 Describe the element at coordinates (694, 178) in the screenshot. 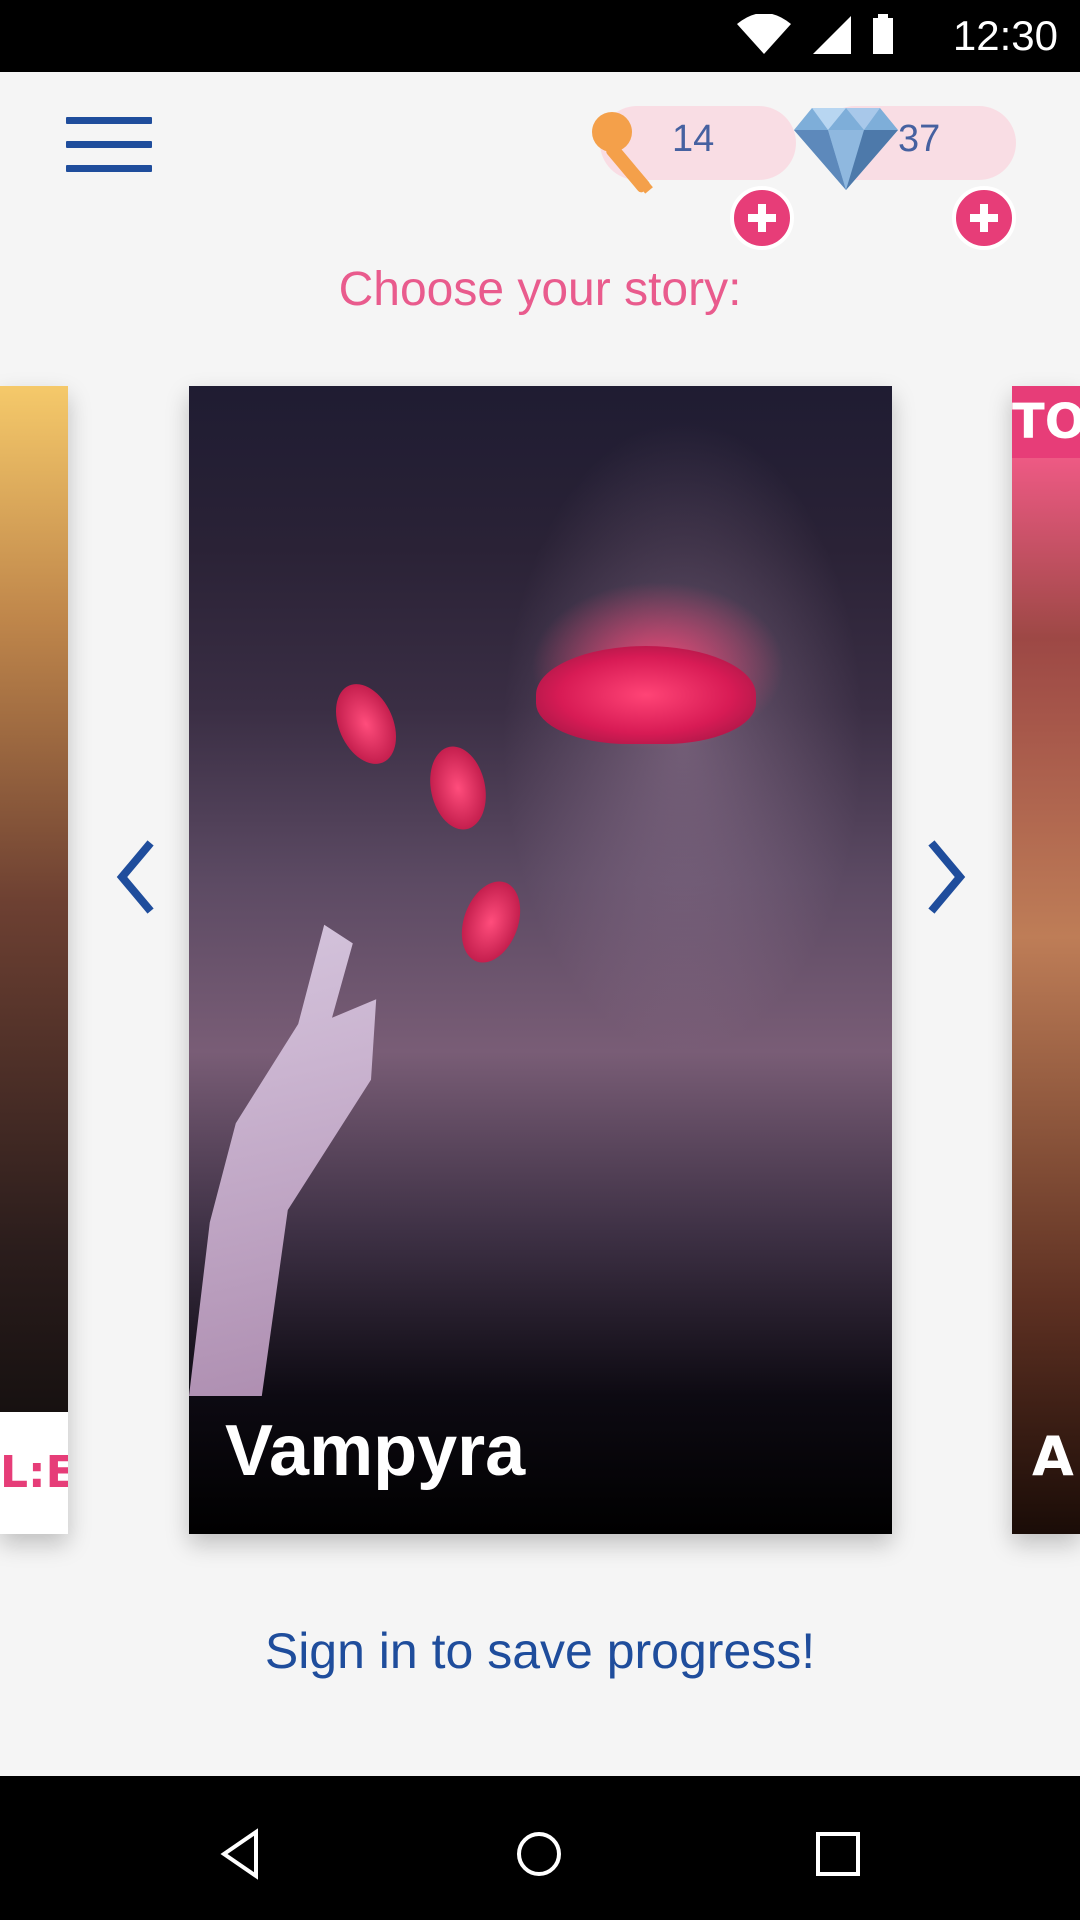

I see `keys-counter: 14` at that location.